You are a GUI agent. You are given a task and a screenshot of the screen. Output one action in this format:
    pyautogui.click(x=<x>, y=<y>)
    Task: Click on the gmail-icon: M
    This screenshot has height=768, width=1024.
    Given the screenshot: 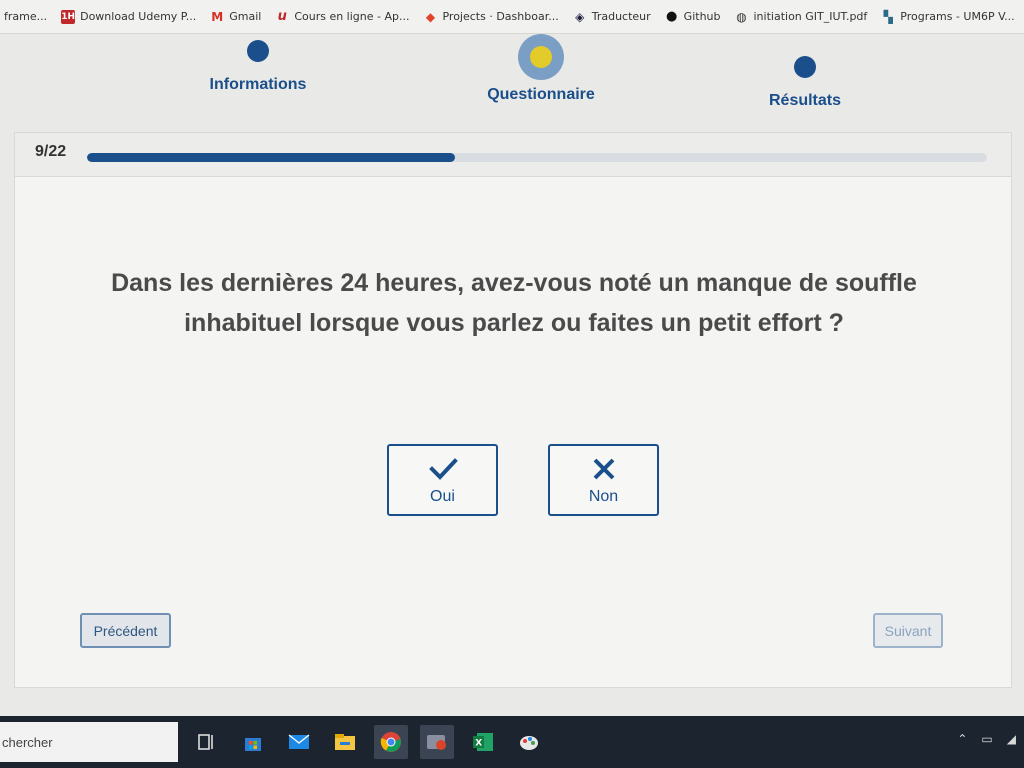 What is the action you would take?
    pyautogui.click(x=217, y=16)
    